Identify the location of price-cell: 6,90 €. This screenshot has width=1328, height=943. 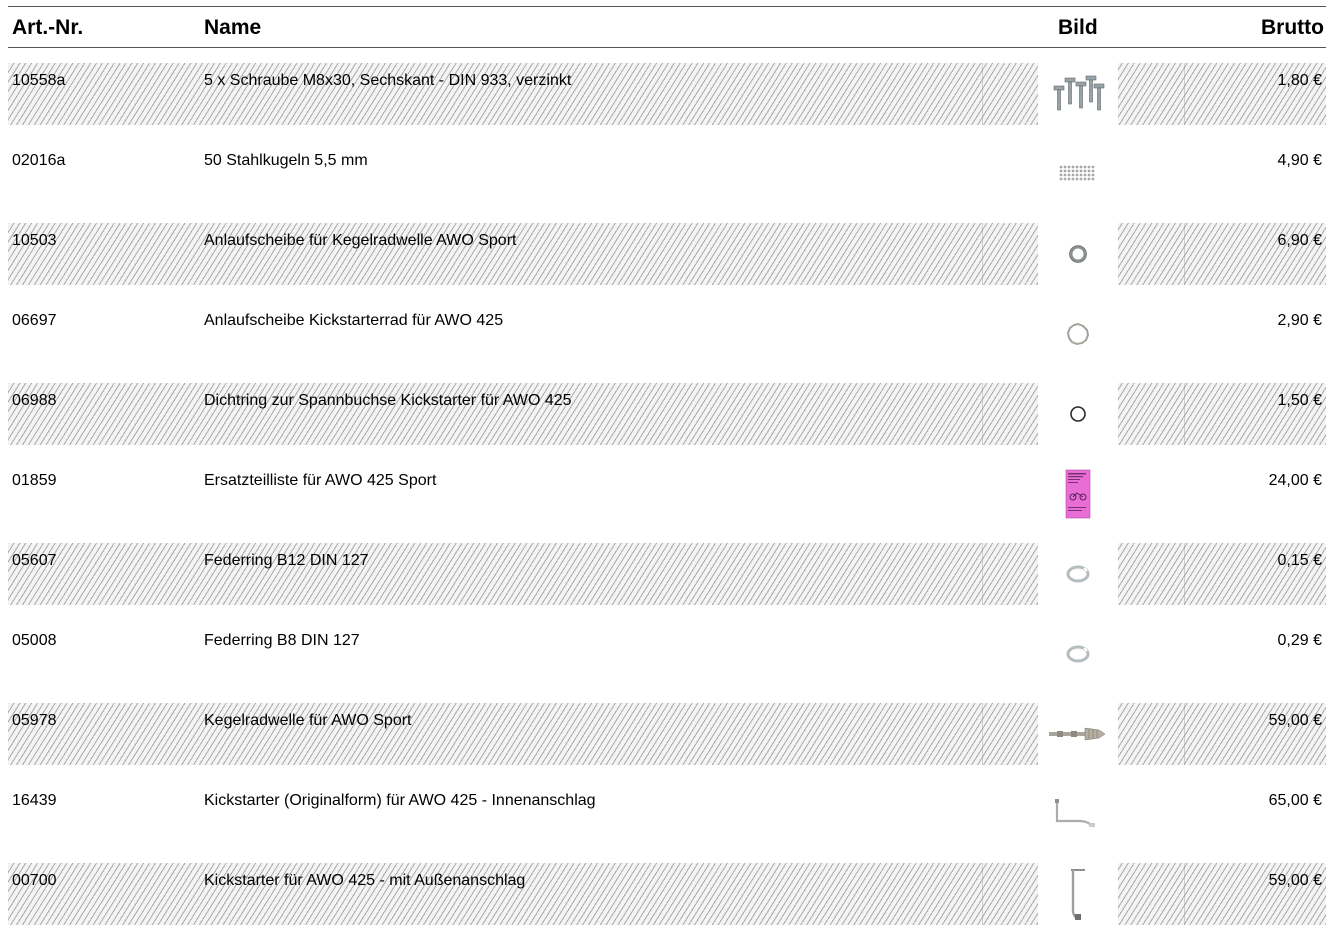
(1299, 240).